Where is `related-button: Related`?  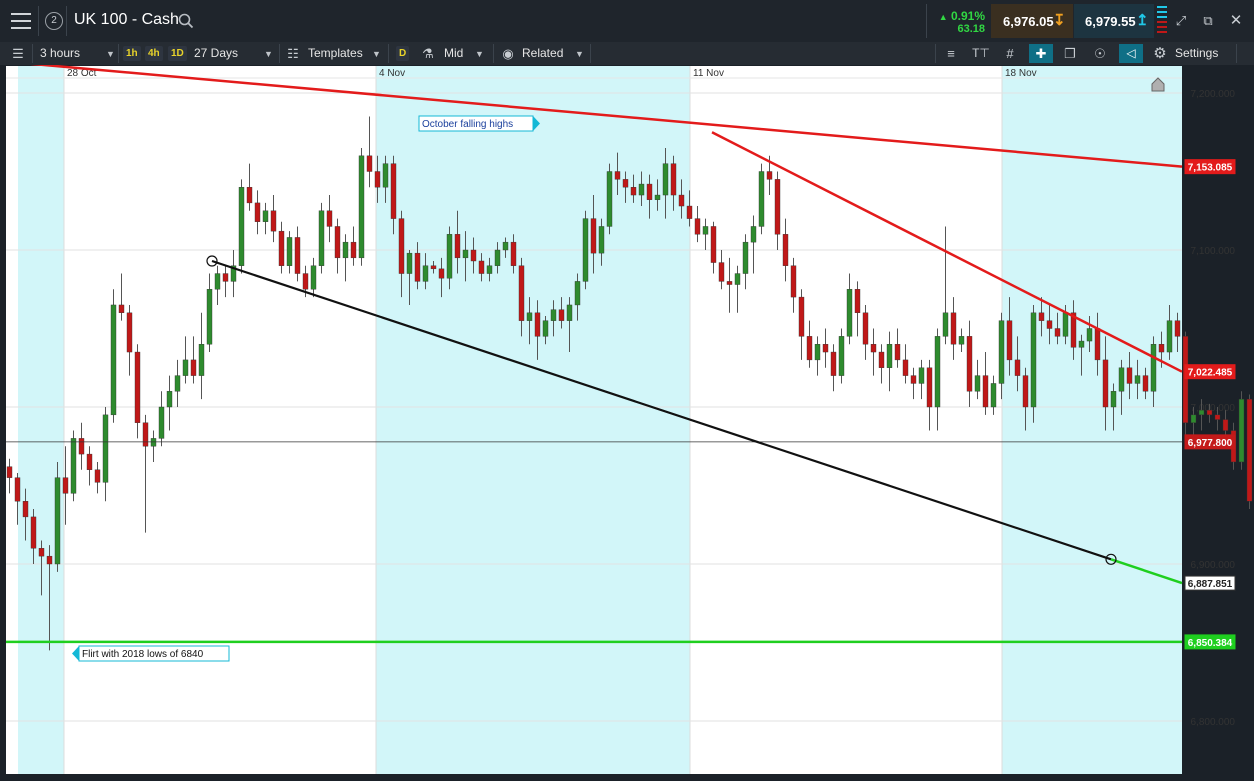 related-button: Related is located at coordinates (542, 53).